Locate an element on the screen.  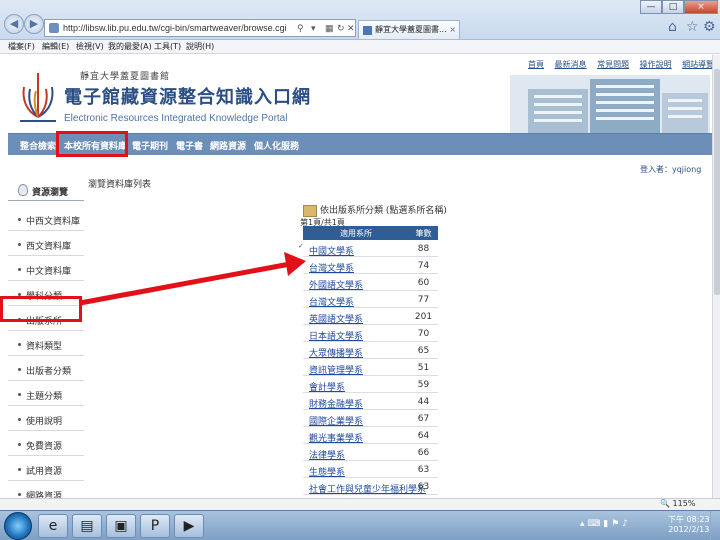
sidebar-item-chinese-db: 中文資料庫 is located at coordinates (46, 270).